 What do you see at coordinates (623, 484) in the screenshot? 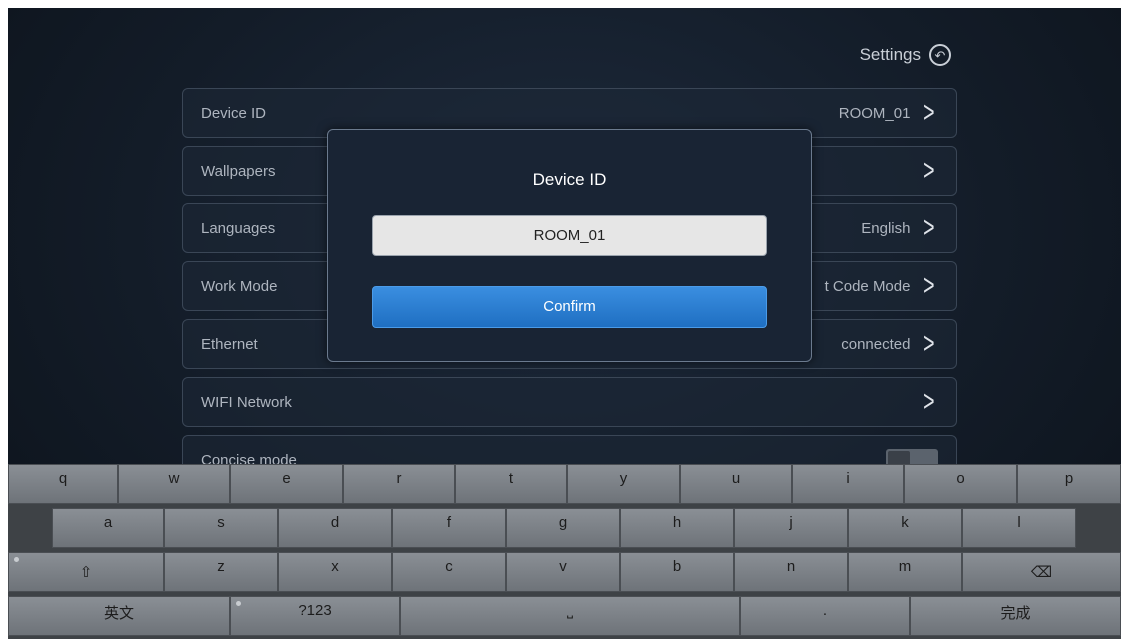
I see `key-y: y` at bounding box center [623, 484].